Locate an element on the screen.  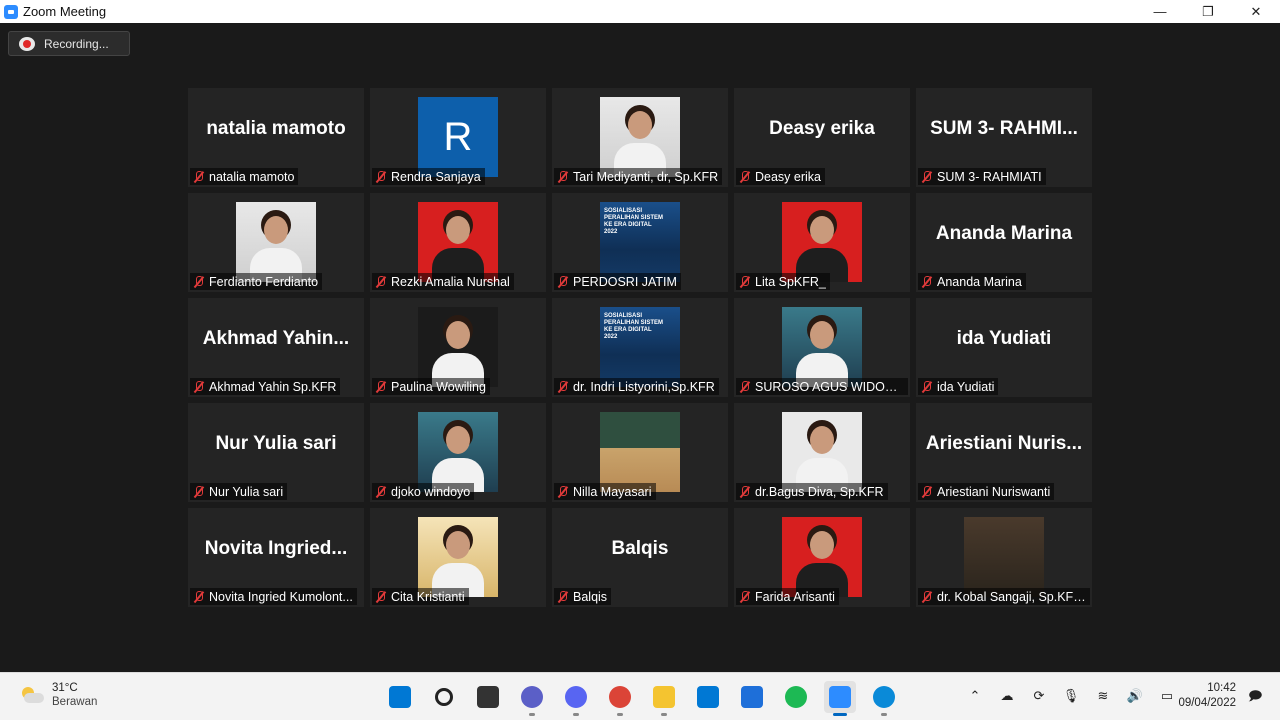
taskbar-app-discord is located at coordinates (576, 698).